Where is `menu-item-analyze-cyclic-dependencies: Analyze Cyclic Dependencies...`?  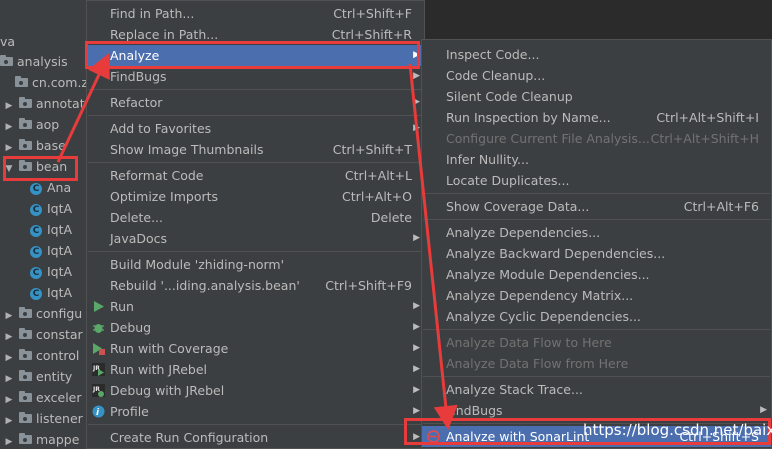 menu-item-analyze-cyclic-dependencies: Analyze Cyclic Dependencies... is located at coordinates (596, 316).